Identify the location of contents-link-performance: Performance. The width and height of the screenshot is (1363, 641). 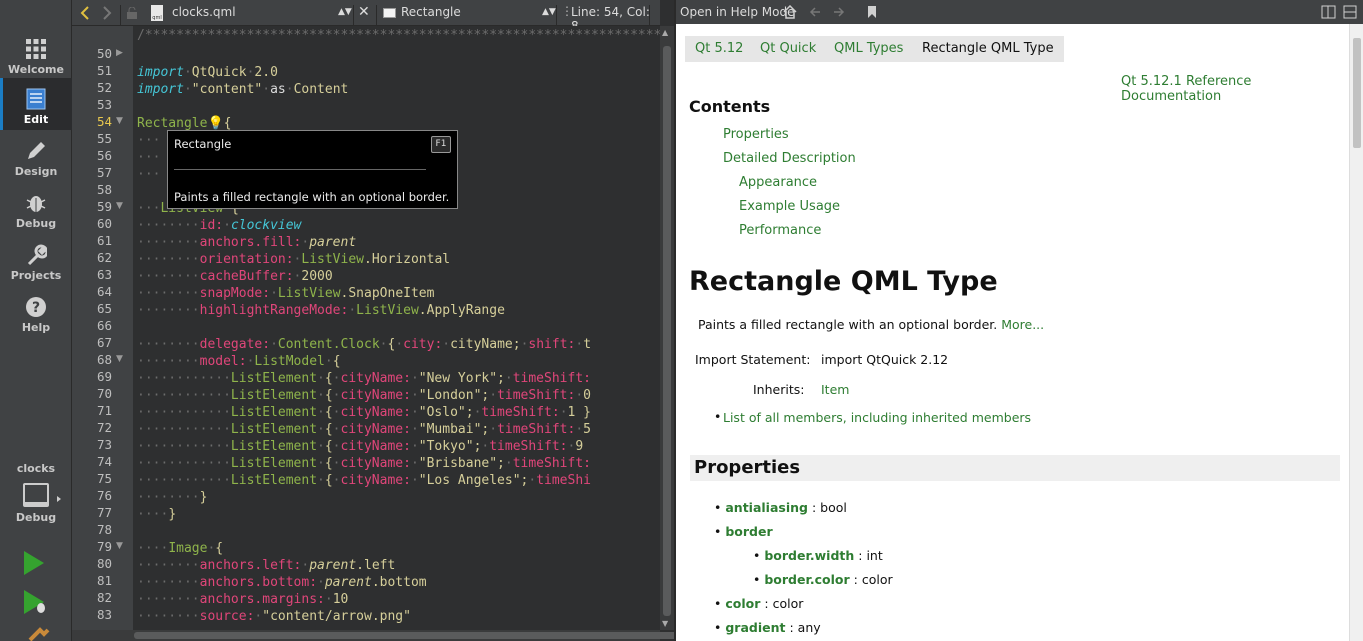
(780, 230).